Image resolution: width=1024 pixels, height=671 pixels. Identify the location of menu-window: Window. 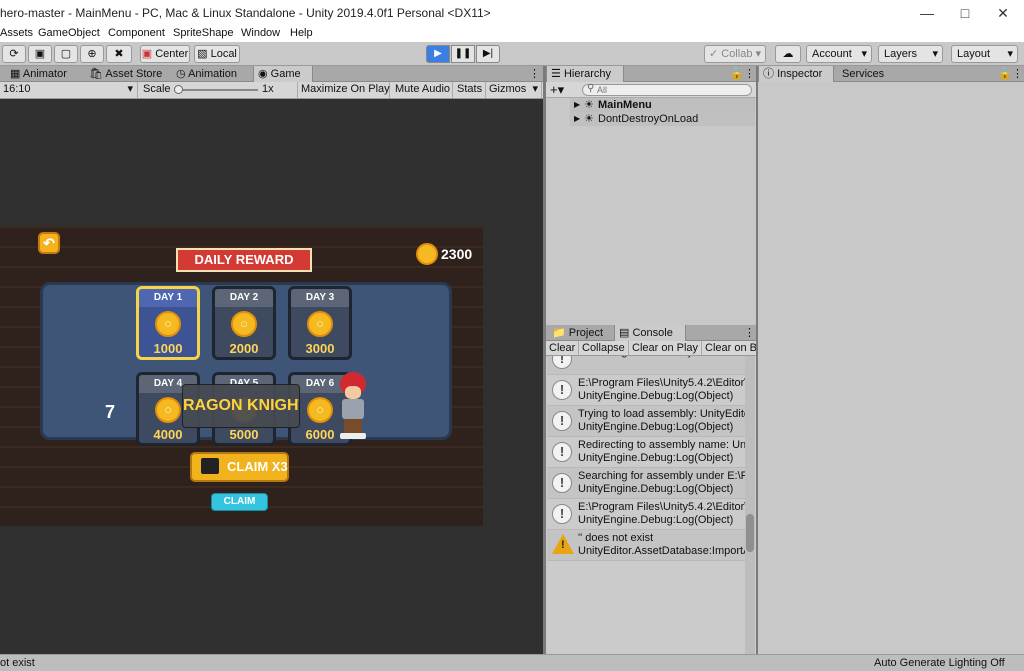
(260, 33).